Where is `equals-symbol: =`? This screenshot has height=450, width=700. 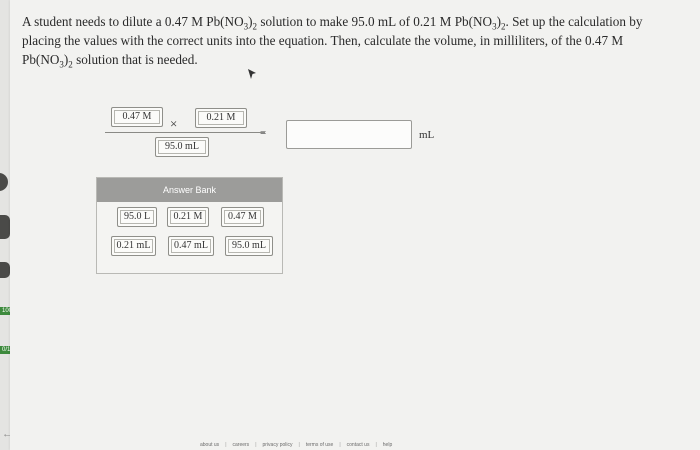 equals-symbol: = is located at coordinates (263, 133).